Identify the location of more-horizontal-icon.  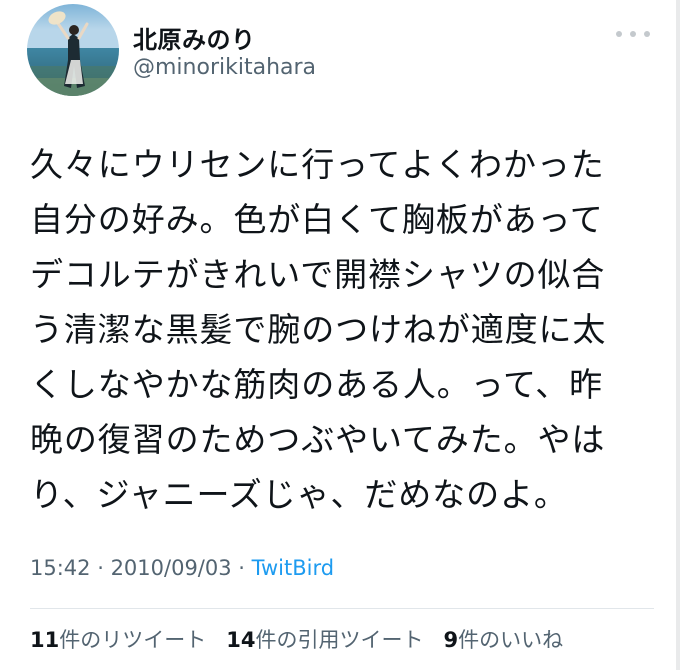
(633, 34).